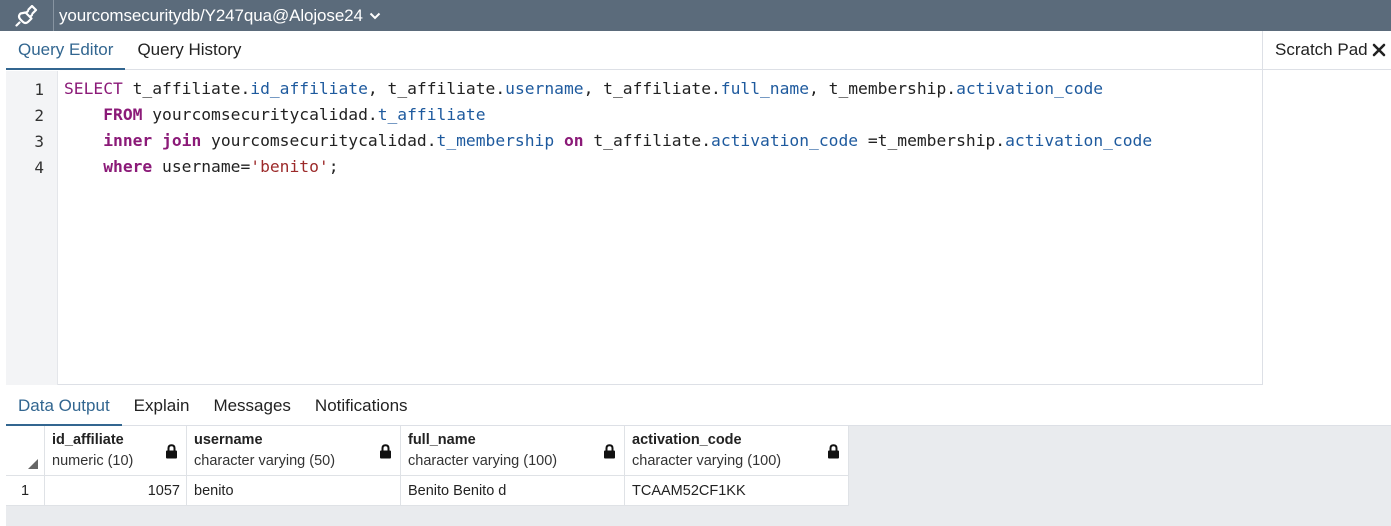 This screenshot has height=526, width=1391. Describe the element at coordinates (208, 16) in the screenshot. I see `connection-title: yourcomsecuritydb/Y247qua@Alojose24` at that location.